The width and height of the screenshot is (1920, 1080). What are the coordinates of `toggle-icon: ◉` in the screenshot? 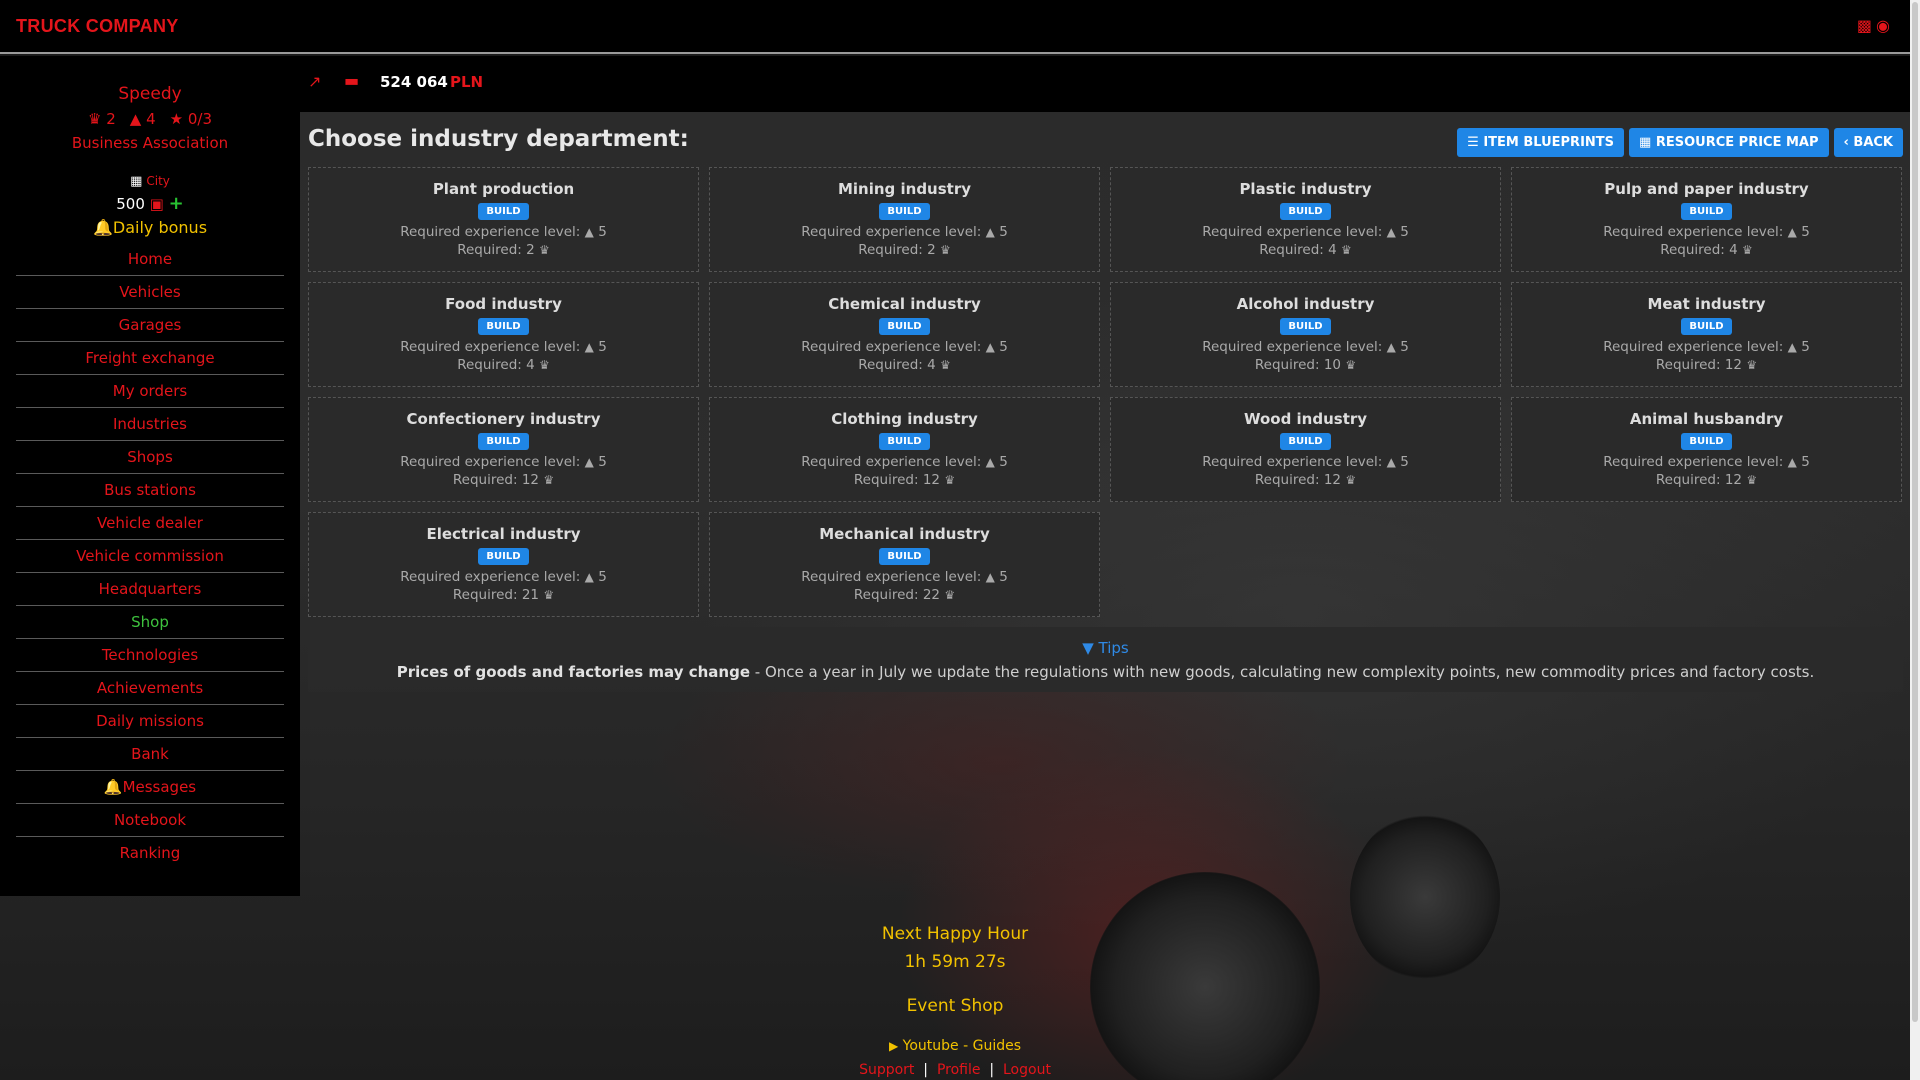 It's located at (1883, 25).